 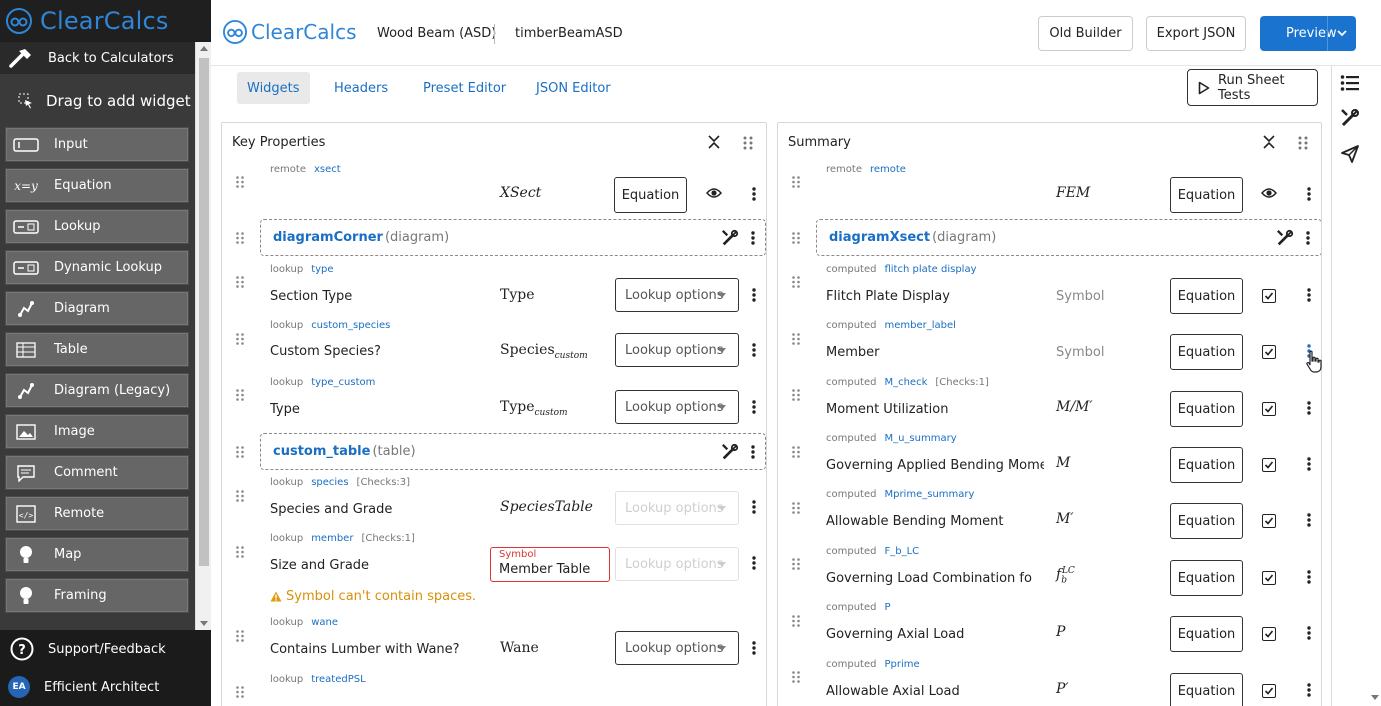 What do you see at coordinates (464, 88) in the screenshot?
I see `tab-preset-editor: Preset Editor` at bounding box center [464, 88].